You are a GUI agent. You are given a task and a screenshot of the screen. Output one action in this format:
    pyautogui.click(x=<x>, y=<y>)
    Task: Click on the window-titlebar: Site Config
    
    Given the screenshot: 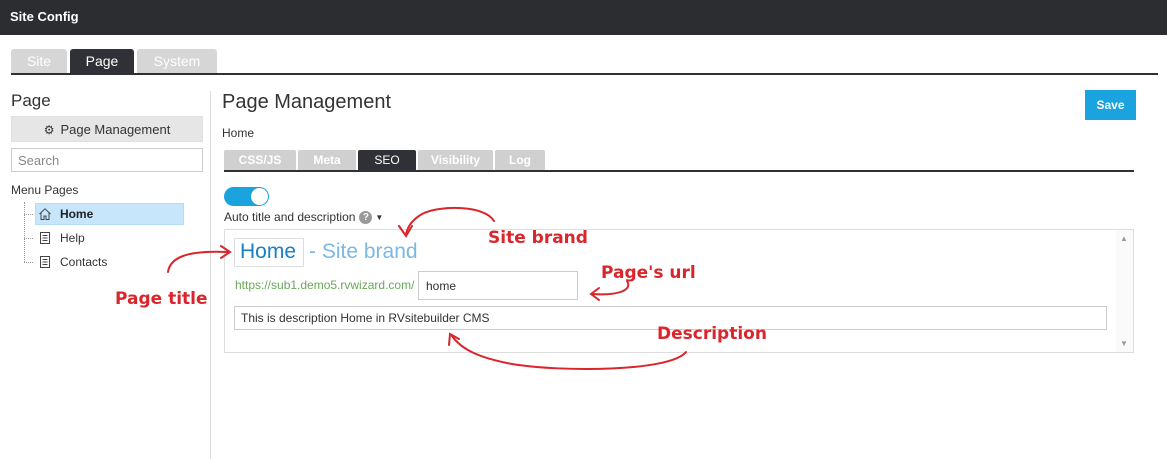 What is the action you would take?
    pyautogui.click(x=583, y=17)
    